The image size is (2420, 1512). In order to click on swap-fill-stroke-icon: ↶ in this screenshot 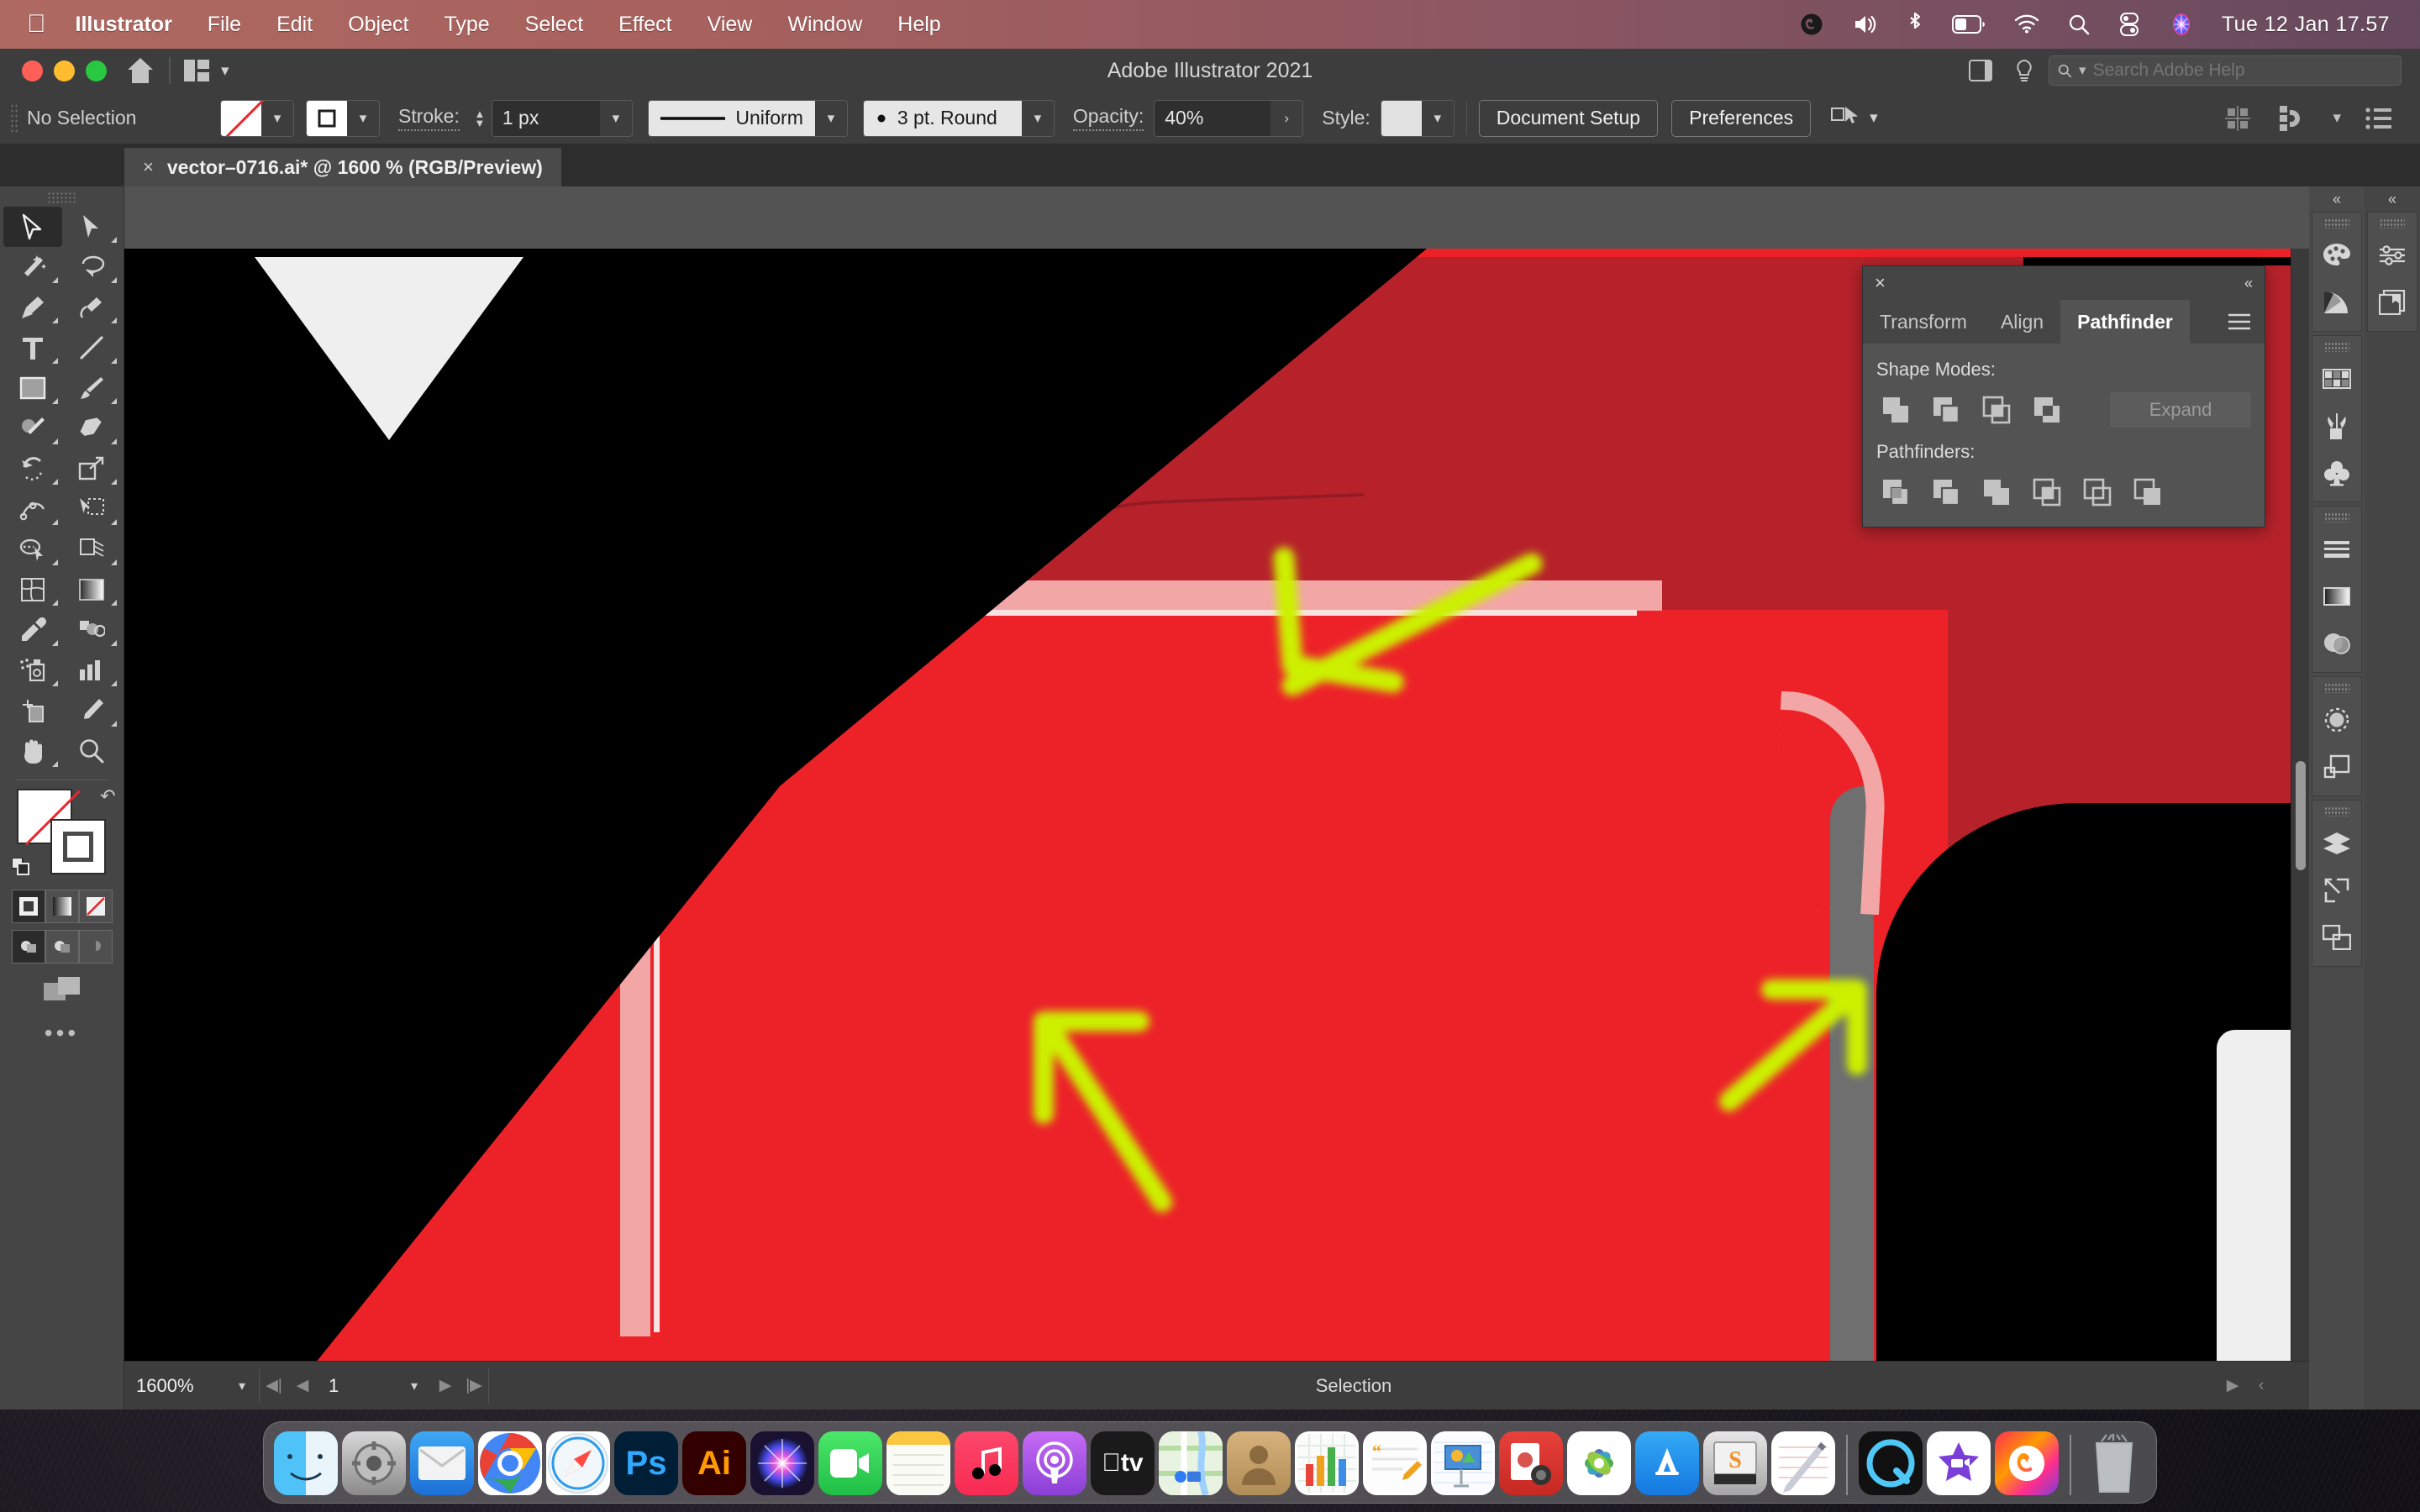, I will do `click(107, 796)`.